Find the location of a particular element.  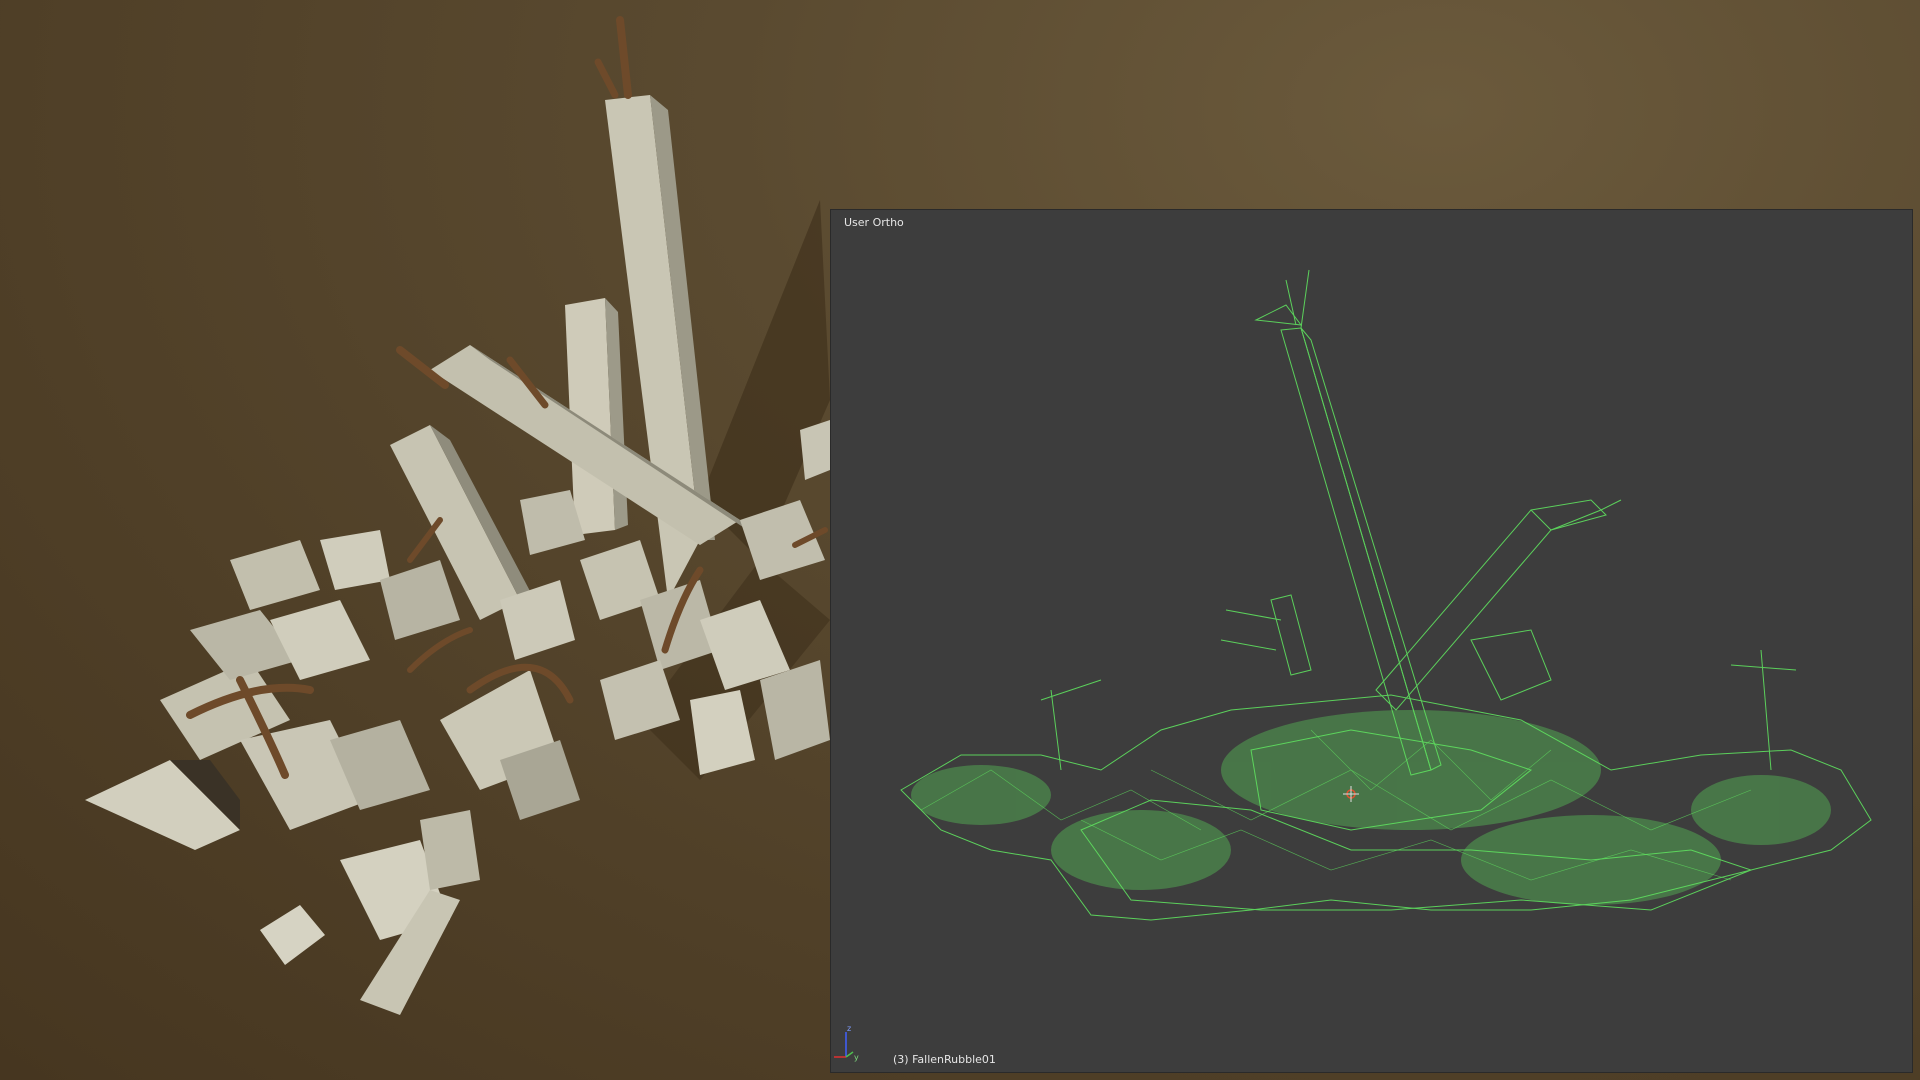

active-object-label: (3) FallenRubble01 is located at coordinates (944, 1059).